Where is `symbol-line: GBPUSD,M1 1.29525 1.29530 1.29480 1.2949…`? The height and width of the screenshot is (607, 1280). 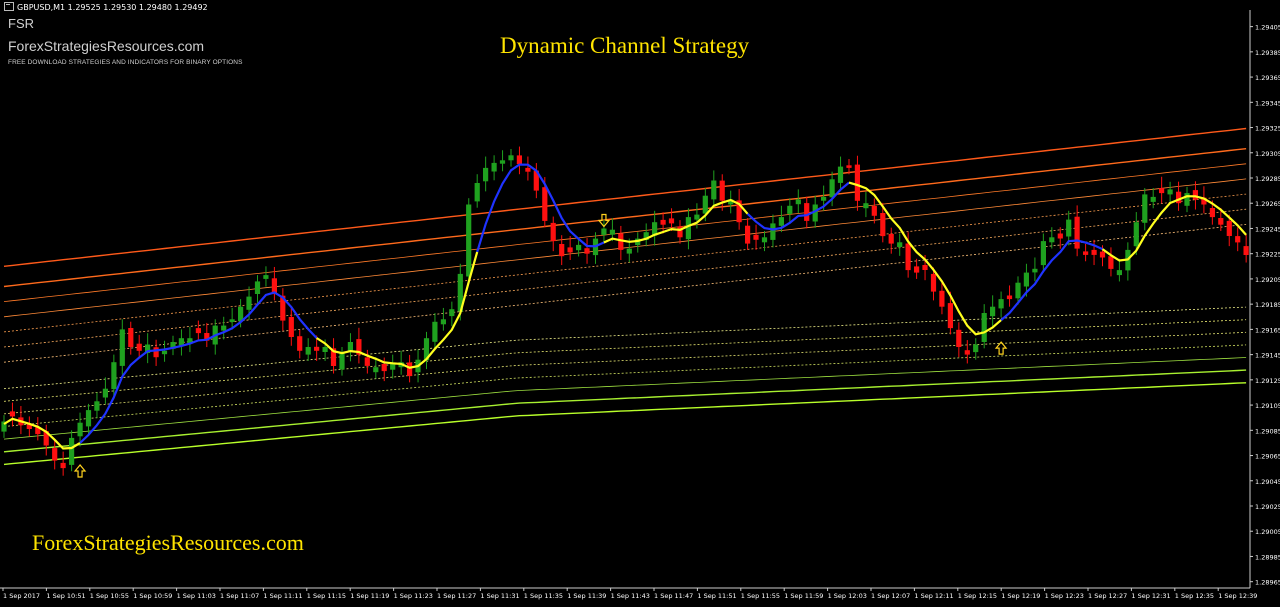 symbol-line: GBPUSD,M1 1.29525 1.29530 1.29480 1.2949… is located at coordinates (112, 7).